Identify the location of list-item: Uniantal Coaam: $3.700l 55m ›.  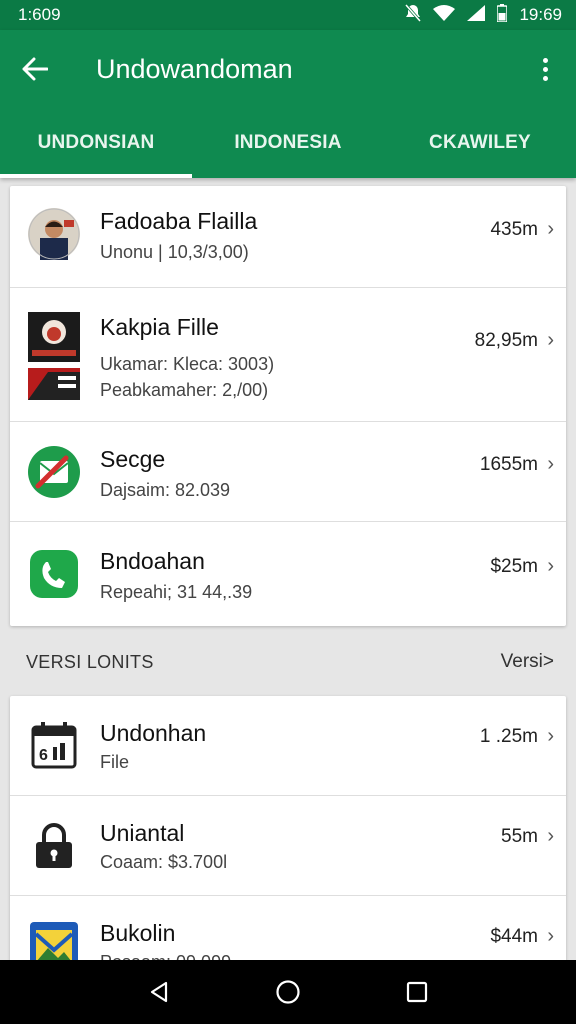
(288, 846).